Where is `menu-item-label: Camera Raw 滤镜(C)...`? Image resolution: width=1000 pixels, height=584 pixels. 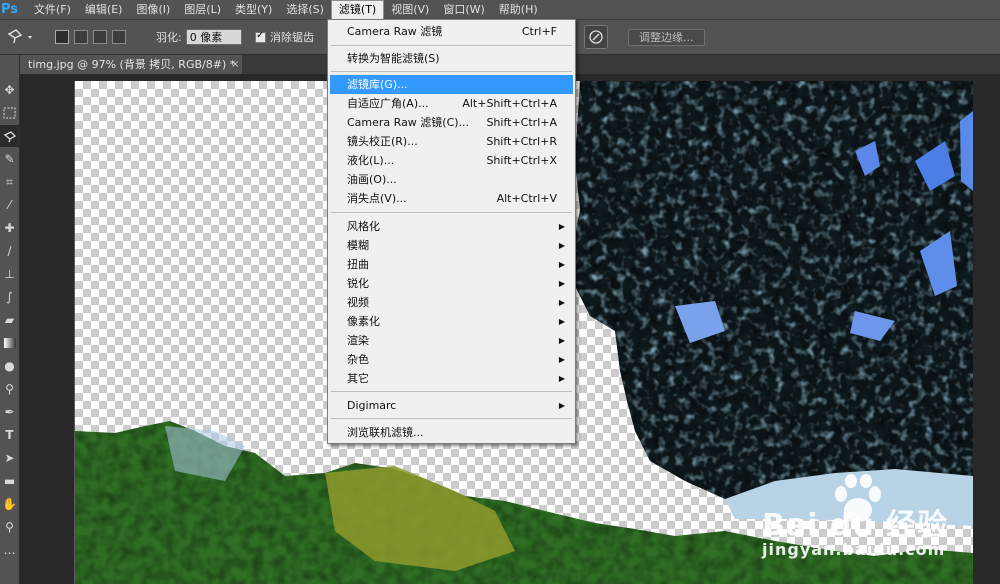 menu-item-label: Camera Raw 滤镜(C)... is located at coordinates (408, 122).